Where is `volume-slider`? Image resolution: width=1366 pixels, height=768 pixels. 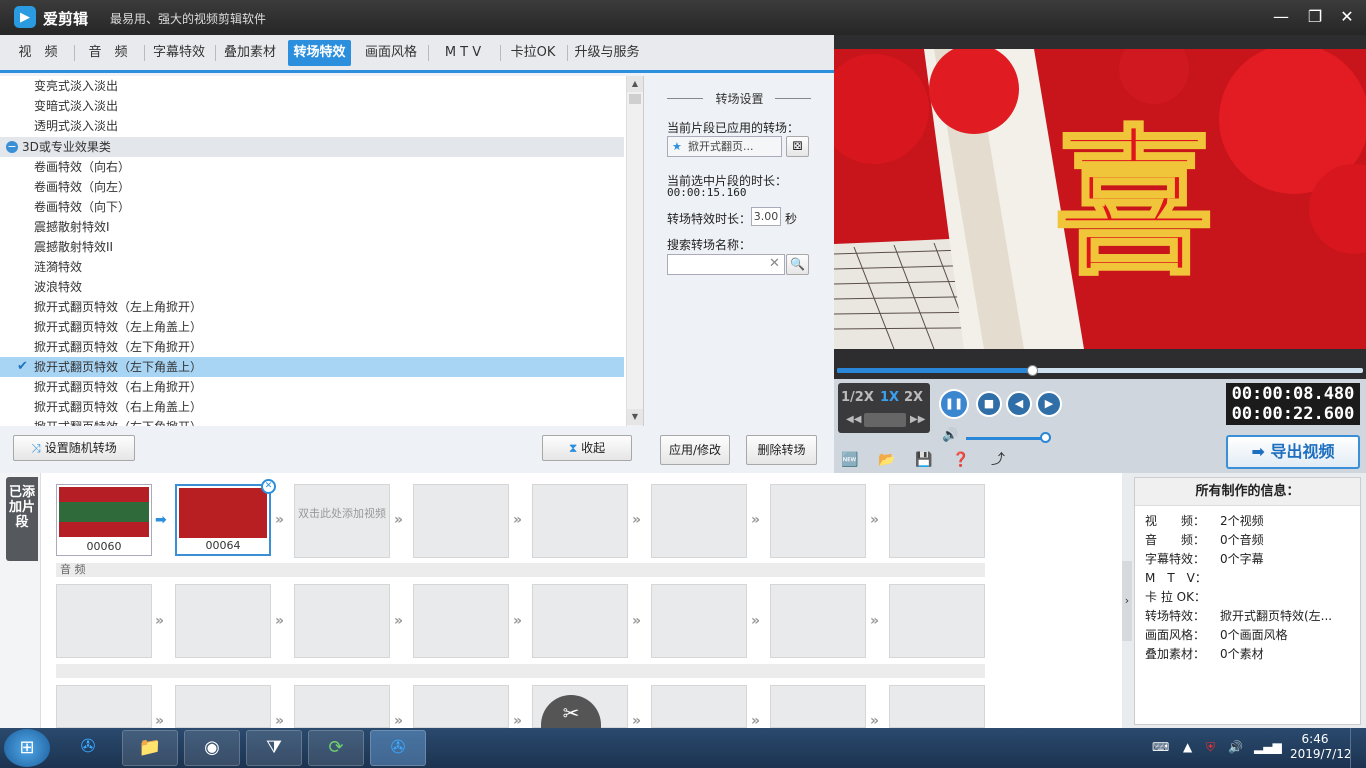 volume-slider is located at coordinates (1005, 438).